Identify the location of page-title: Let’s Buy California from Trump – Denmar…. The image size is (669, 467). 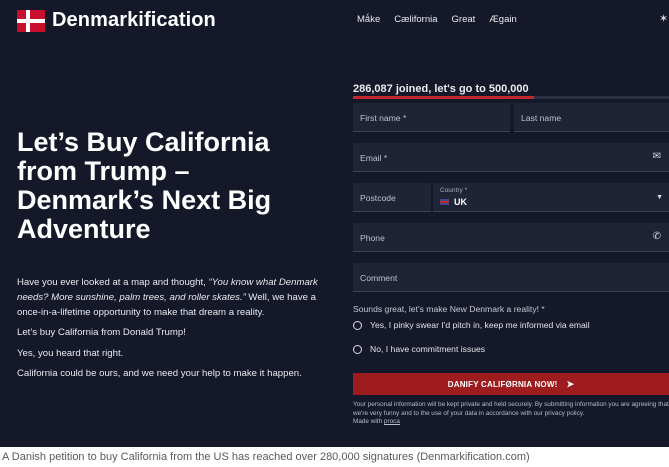
(144, 185).